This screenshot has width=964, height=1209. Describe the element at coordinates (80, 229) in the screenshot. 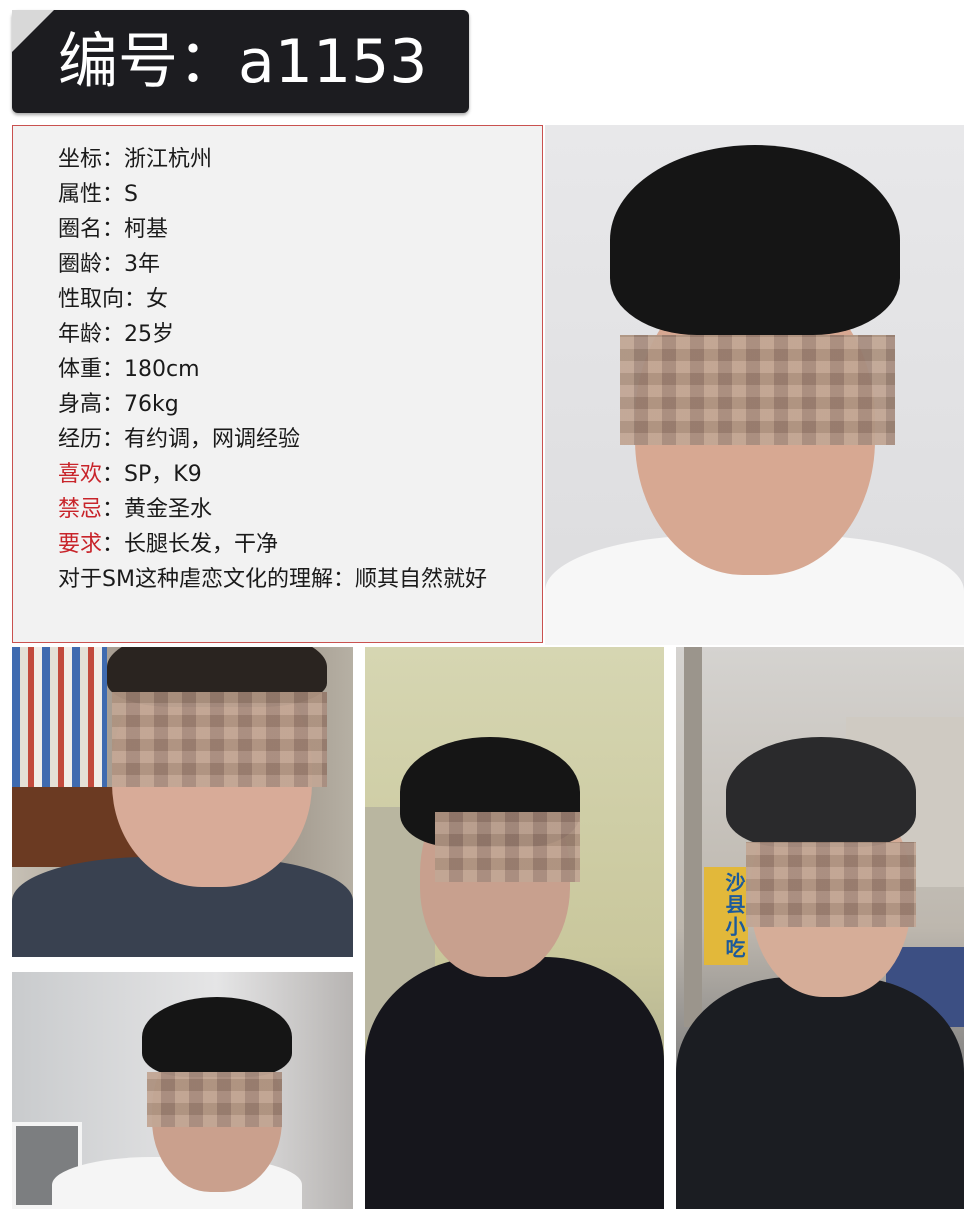

I see `profile-key: 圈名` at that location.